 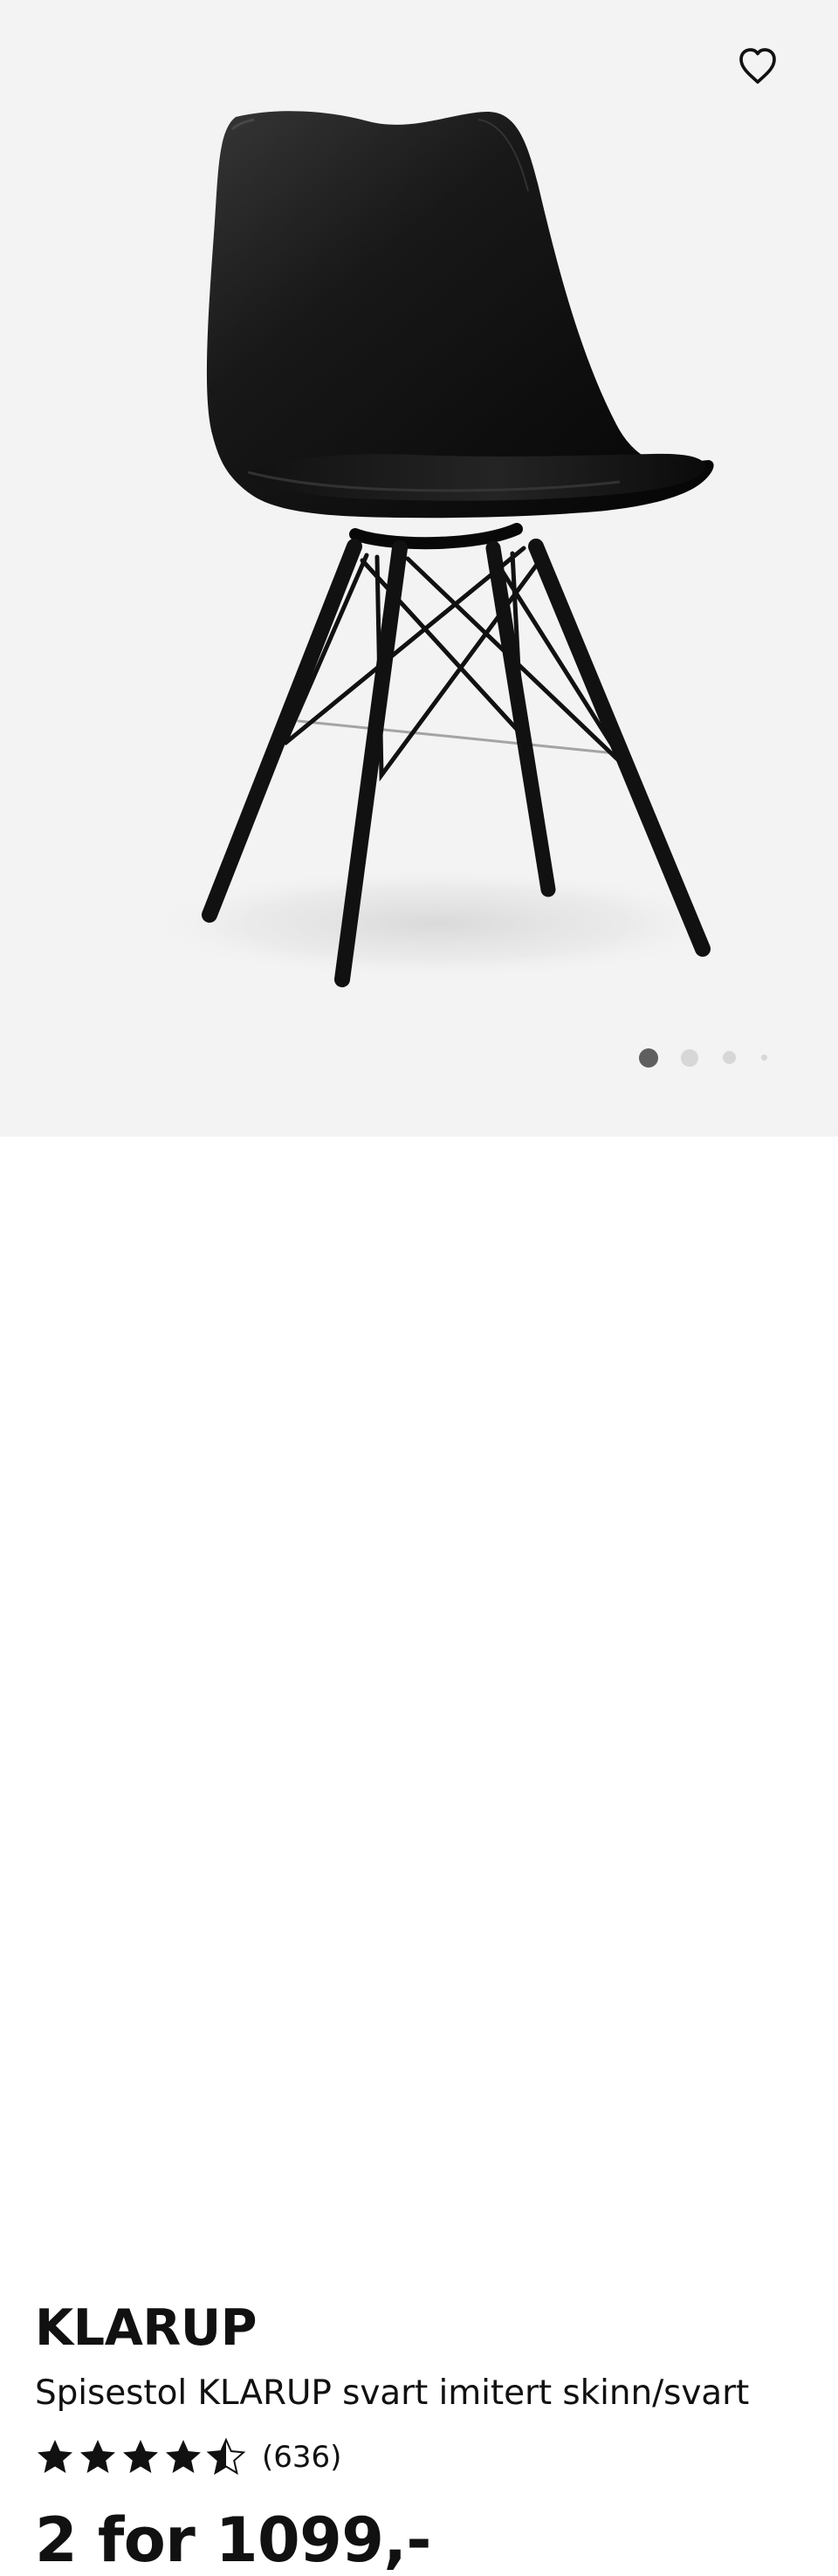 I want to click on product-brand: KLARUP, so click(x=146, y=2328).